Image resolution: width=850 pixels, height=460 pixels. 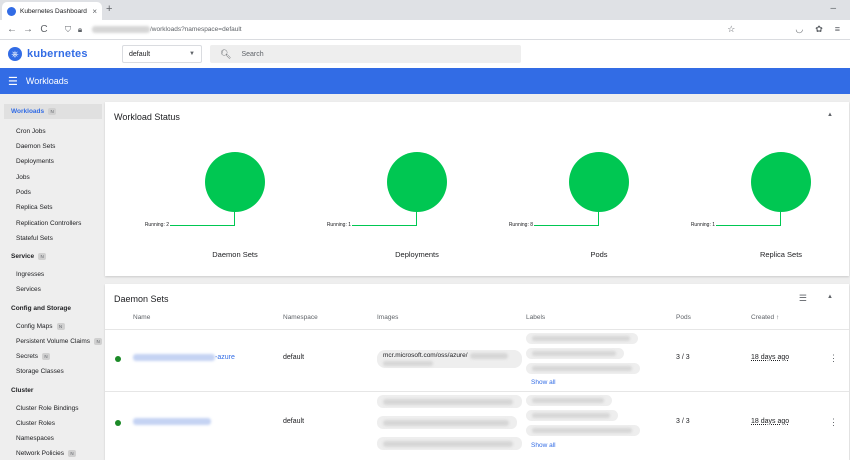 What do you see at coordinates (196, 29) in the screenshot?
I see `url-path: /workloads?namespace=default` at bounding box center [196, 29].